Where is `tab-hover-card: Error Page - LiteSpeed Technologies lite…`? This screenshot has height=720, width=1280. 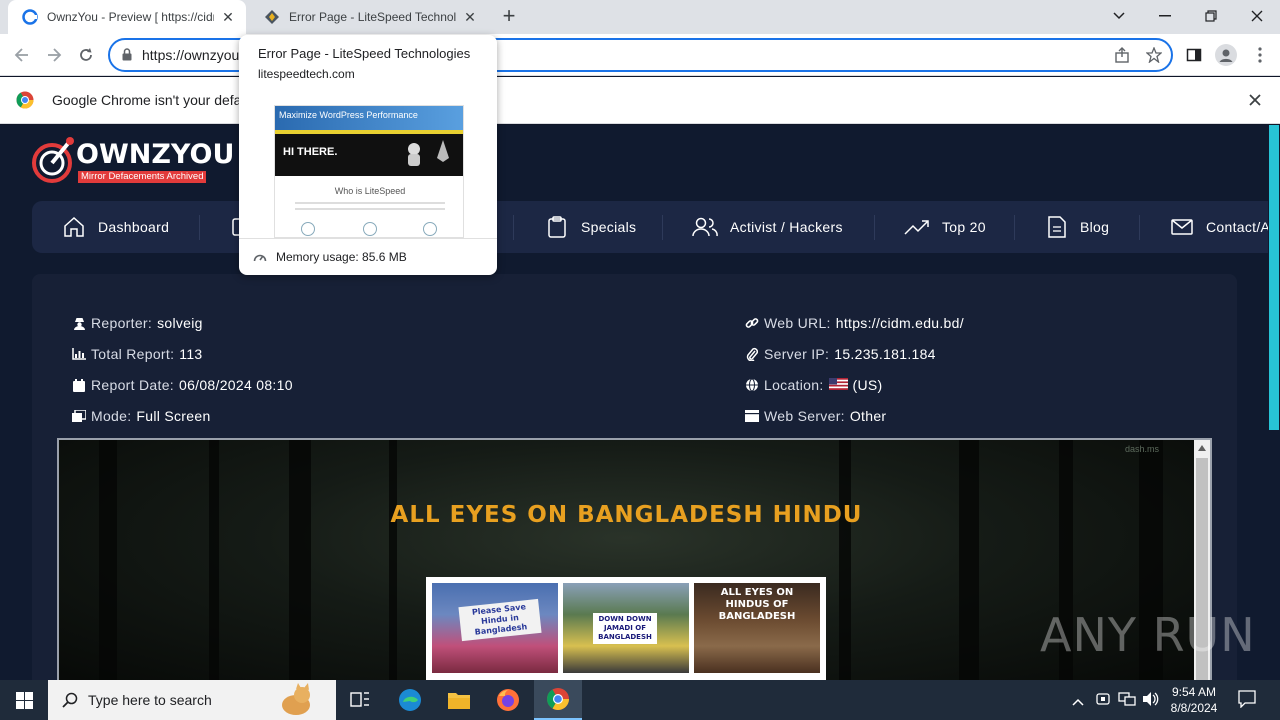 tab-hover-card: Error Page - LiteSpeed Technologies lite… is located at coordinates (368, 155).